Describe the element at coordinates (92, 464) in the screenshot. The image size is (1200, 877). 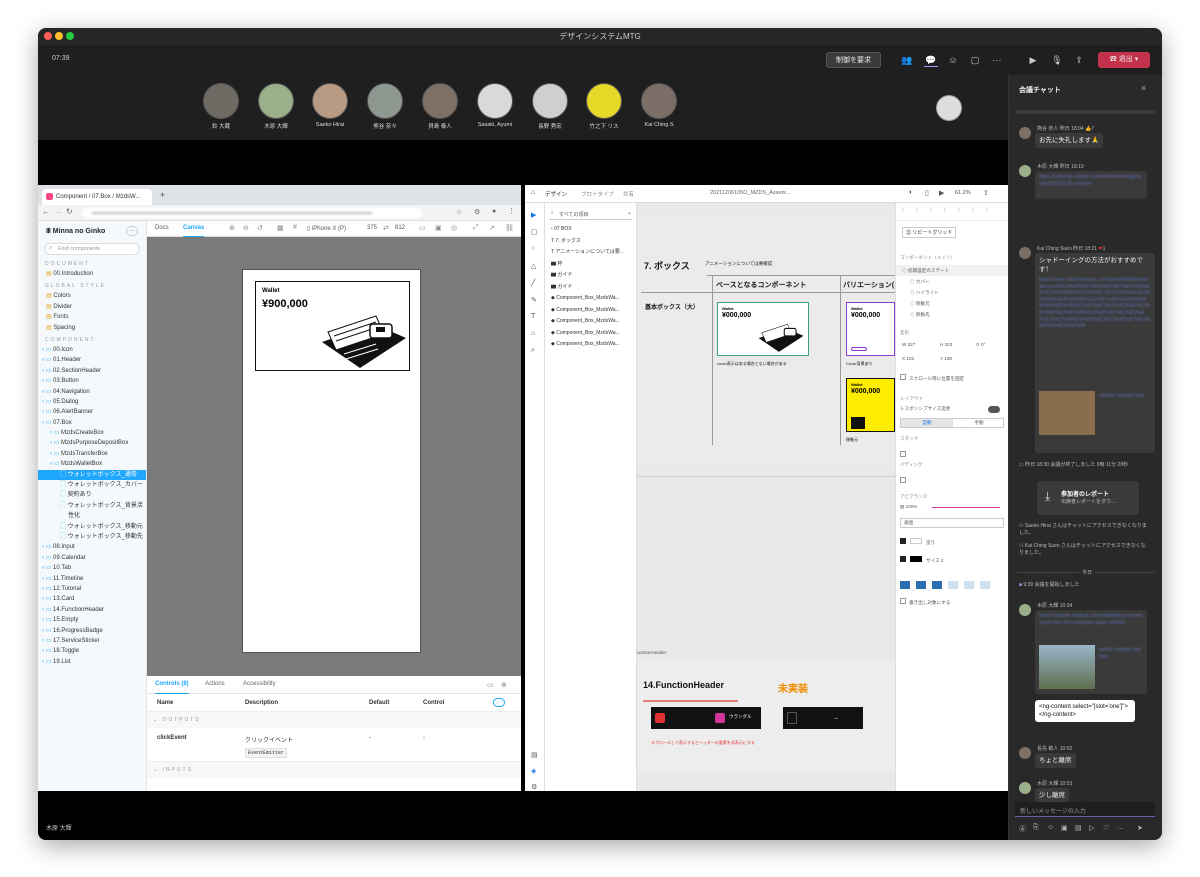
I see `sidebar-item-box: › ▭ MzdsWalletBox` at that location.